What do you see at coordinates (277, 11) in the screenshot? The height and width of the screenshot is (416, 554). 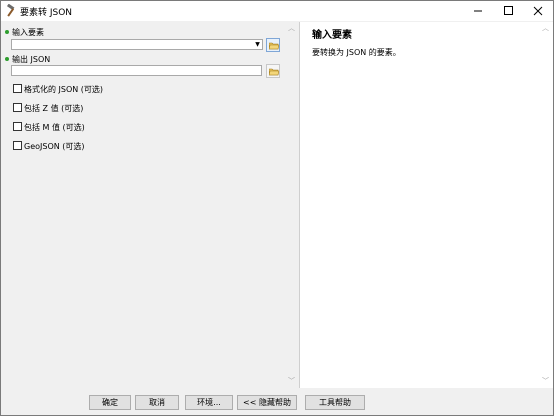 I see `title-bar: 要素转 JSON` at bounding box center [277, 11].